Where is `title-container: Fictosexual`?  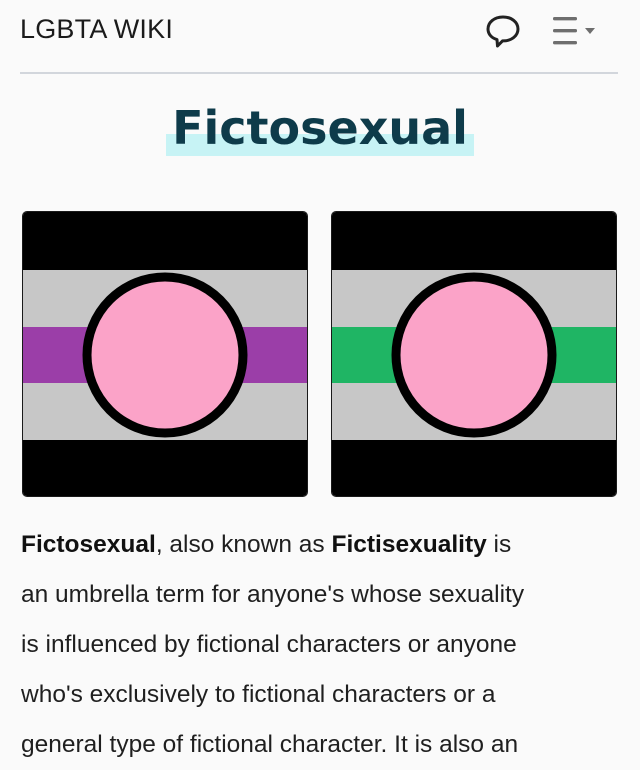
title-container: Fictosexual is located at coordinates (320, 127).